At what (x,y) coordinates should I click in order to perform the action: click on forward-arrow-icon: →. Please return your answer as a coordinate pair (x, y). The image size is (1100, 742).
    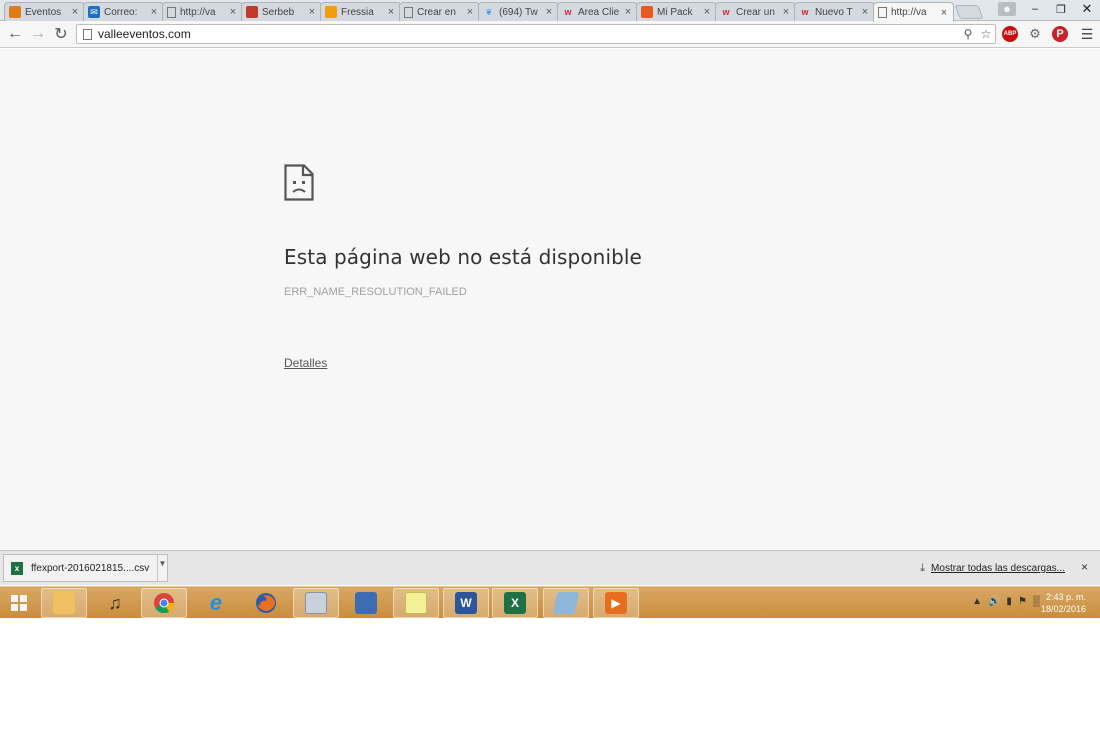
    Looking at the image, I should click on (38, 34).